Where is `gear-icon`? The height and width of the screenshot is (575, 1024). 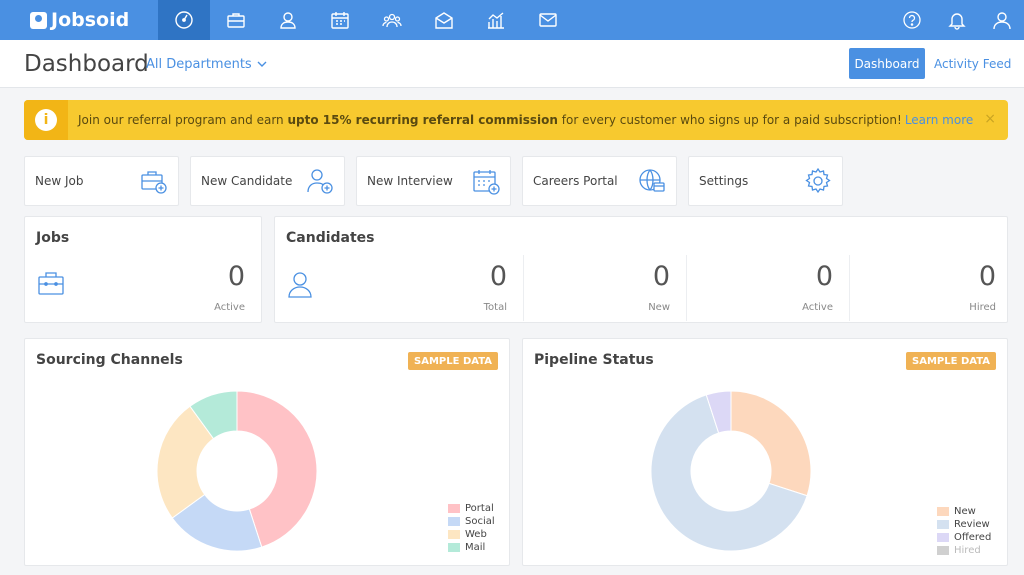 gear-icon is located at coordinates (818, 180).